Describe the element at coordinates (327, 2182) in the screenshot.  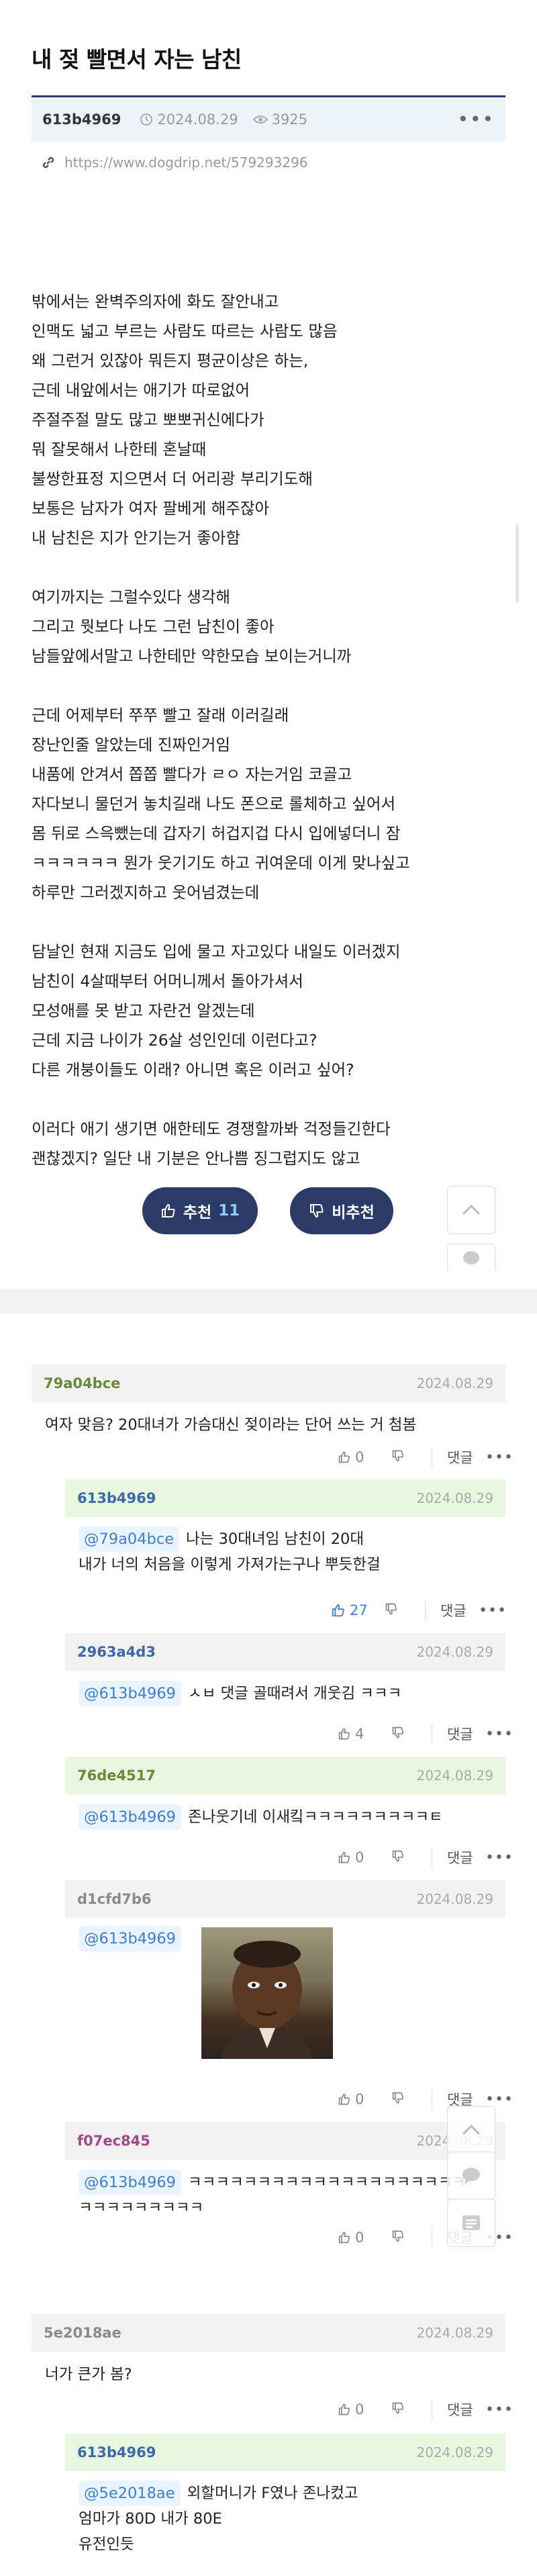
I see `comment-line: ㅋㅋㅋㅋㅋㅋㅋㅋㅋㅋㅋㅋㅋㅋㅋㅋㅋㅋㅋㅋ` at that location.